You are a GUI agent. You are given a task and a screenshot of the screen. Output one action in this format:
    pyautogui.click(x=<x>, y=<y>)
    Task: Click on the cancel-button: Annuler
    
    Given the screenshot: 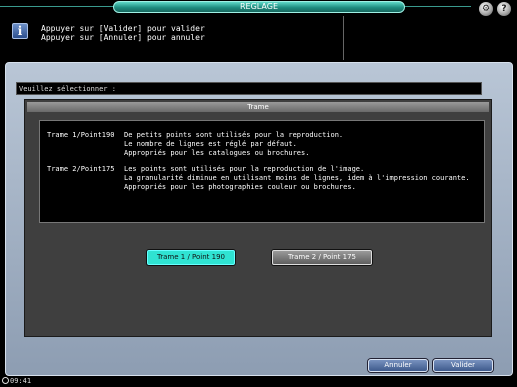 What is the action you would take?
    pyautogui.click(x=398, y=365)
    